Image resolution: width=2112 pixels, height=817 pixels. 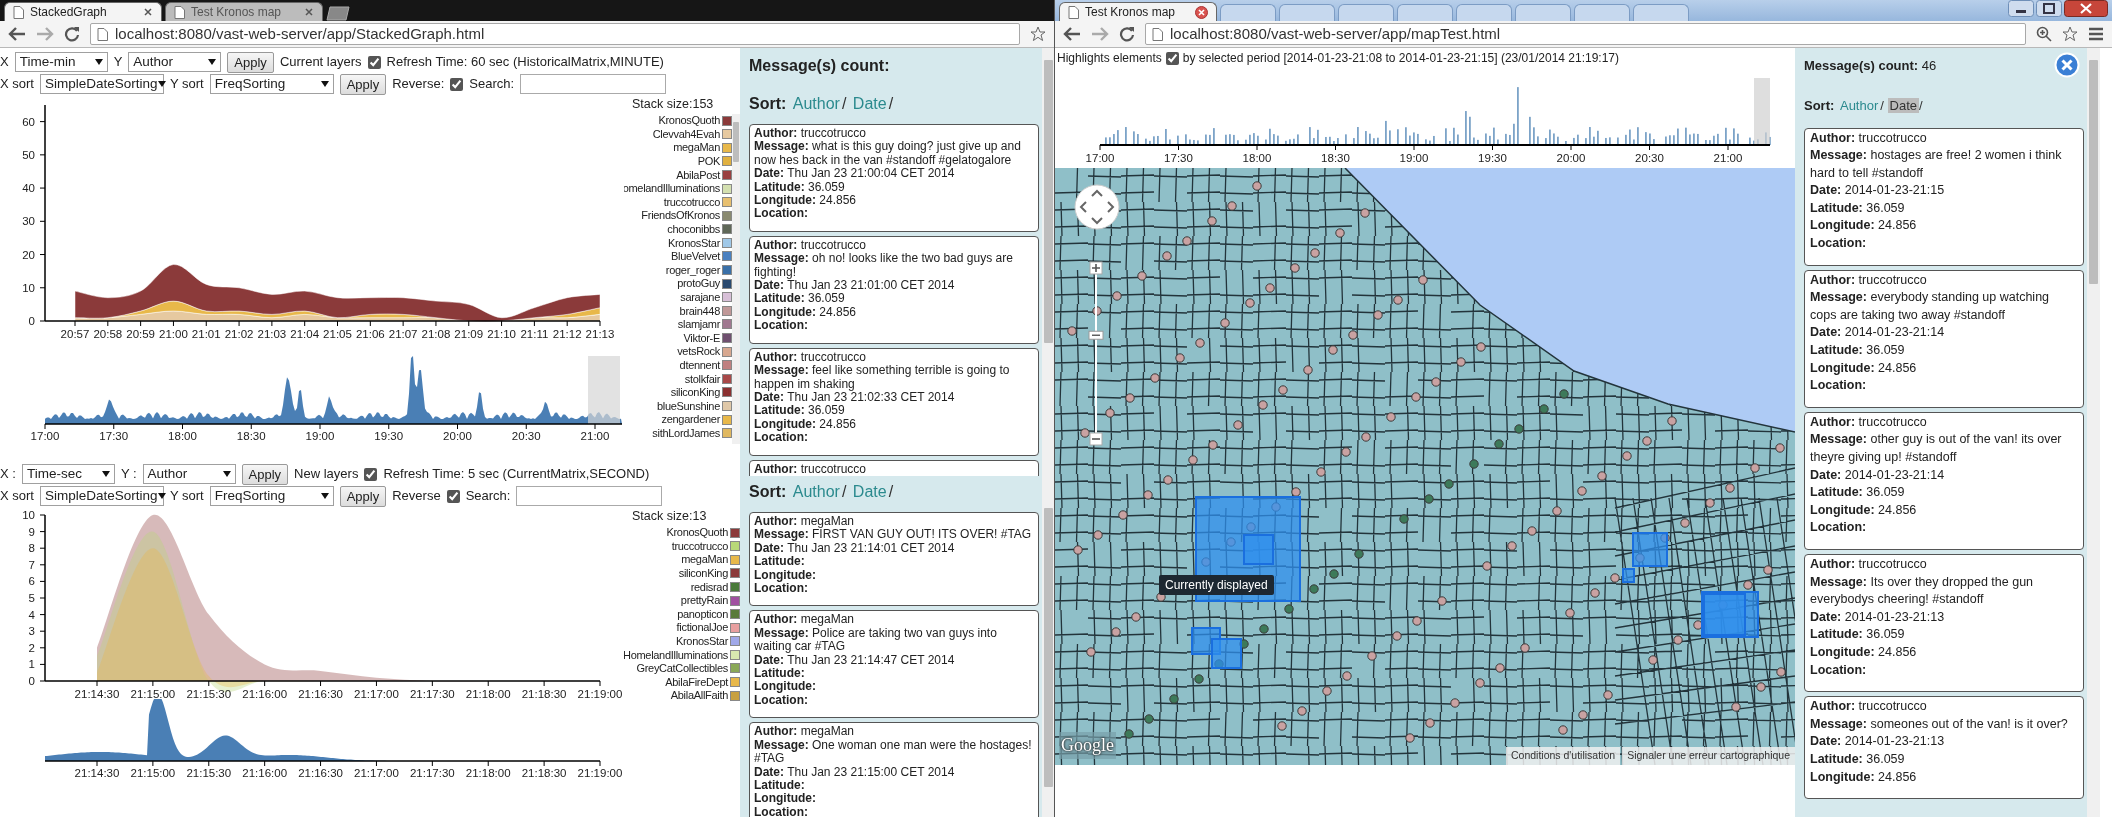 I want to click on message-field: Message: Its over they dropped the gun everybodys cheering! #standoff, so click(x=1944, y=591).